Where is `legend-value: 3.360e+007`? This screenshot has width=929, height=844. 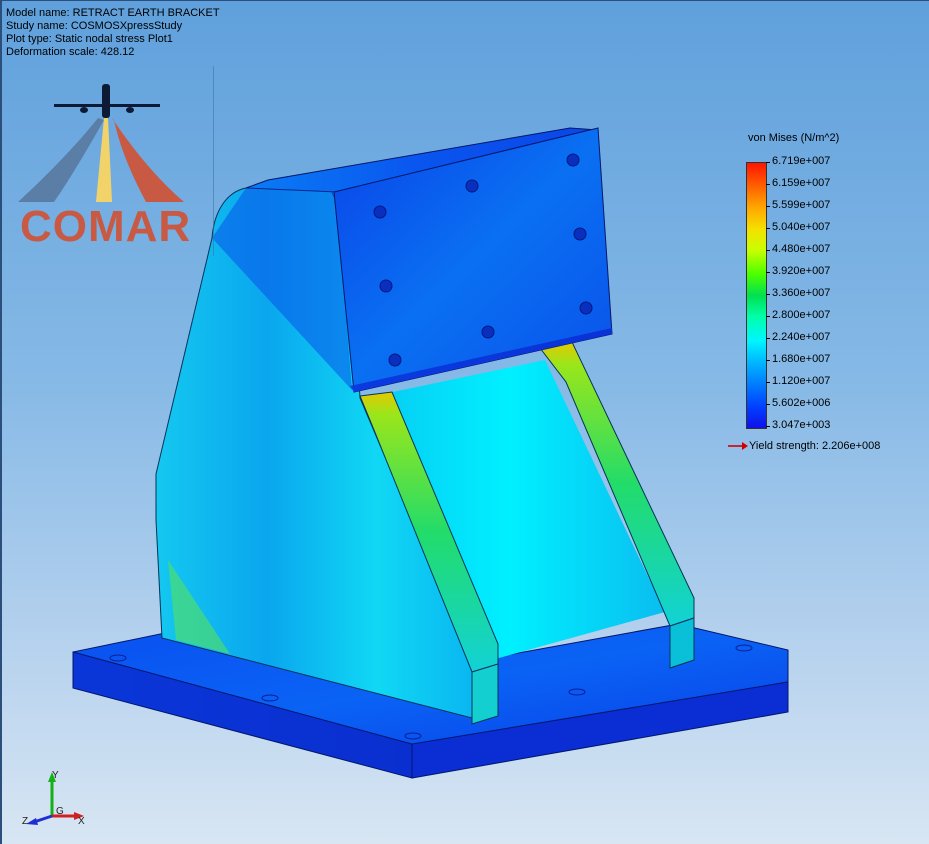
legend-value: 3.360e+007 is located at coordinates (801, 293).